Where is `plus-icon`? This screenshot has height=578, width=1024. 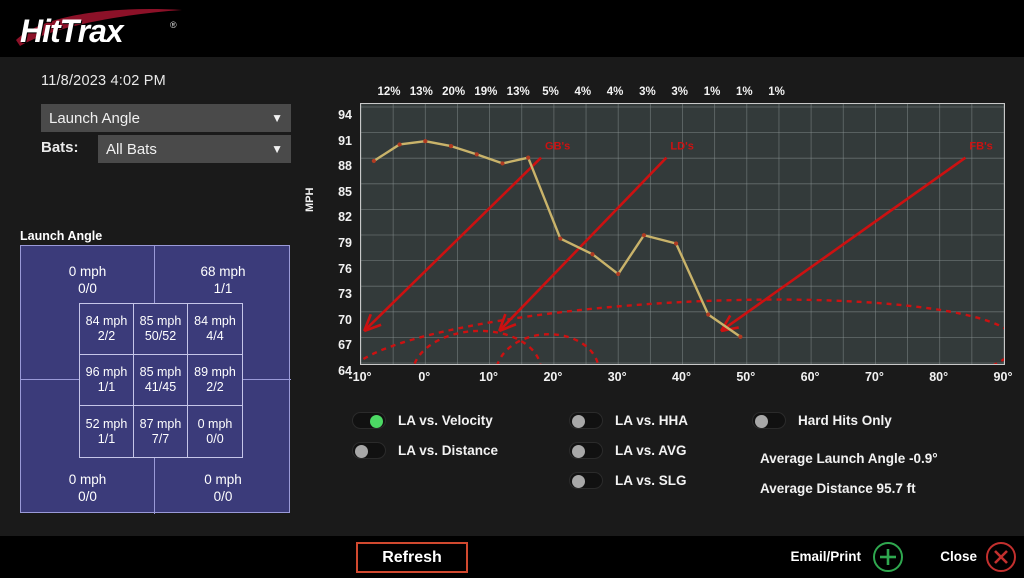
plus-icon is located at coordinates (888, 557).